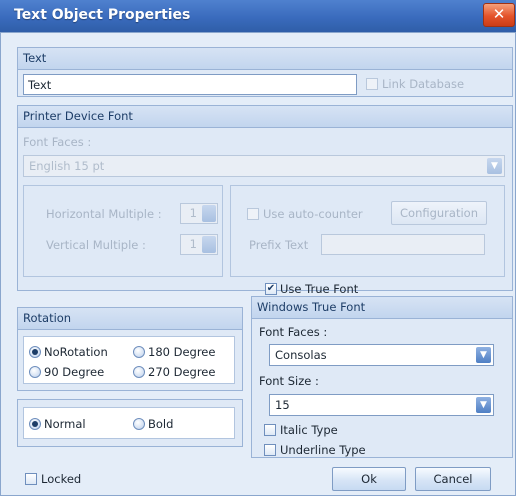  I want to click on vertical-multiple-label: Vertical Multiple :, so click(96, 245).